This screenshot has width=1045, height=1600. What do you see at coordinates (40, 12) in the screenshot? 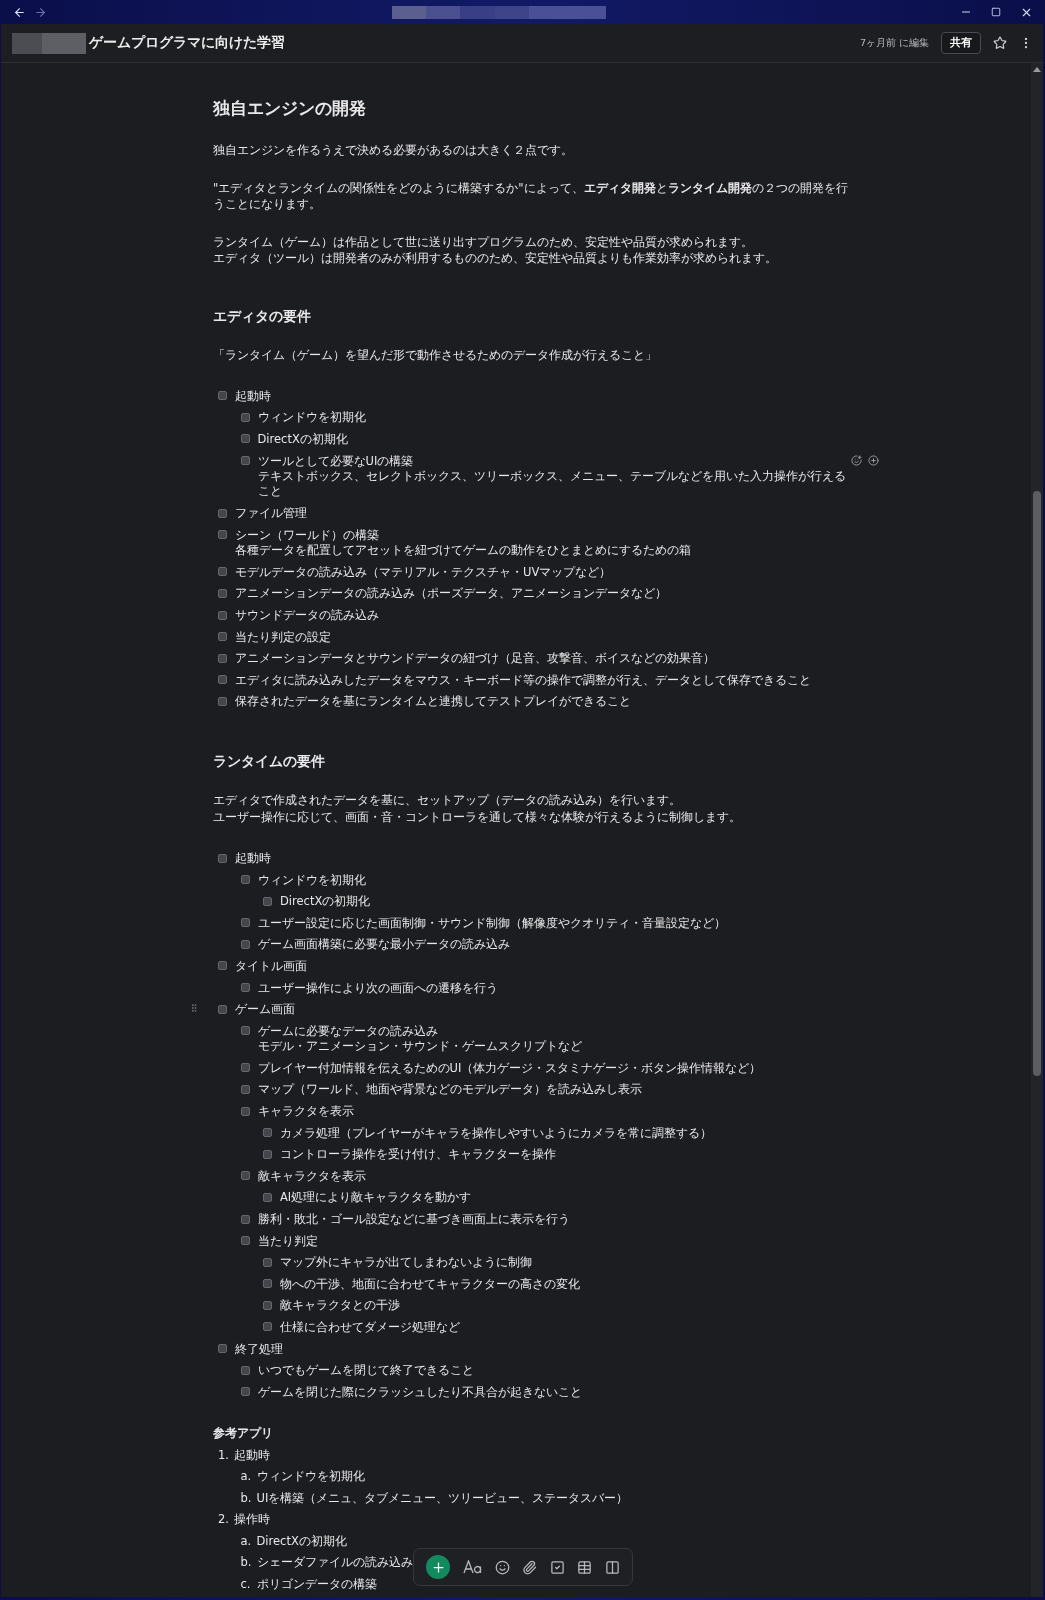
I see `forward-icon` at bounding box center [40, 12].